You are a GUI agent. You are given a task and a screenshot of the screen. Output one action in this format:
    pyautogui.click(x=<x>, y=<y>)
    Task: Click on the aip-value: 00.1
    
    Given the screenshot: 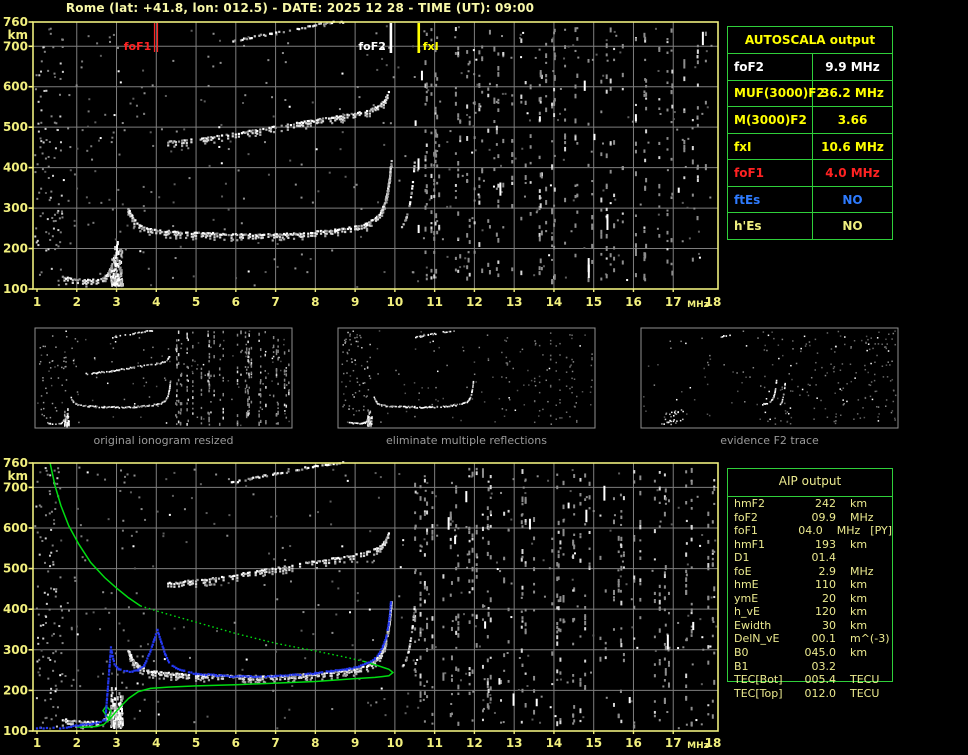 What is the action you would take?
    pyautogui.click(x=824, y=639)
    